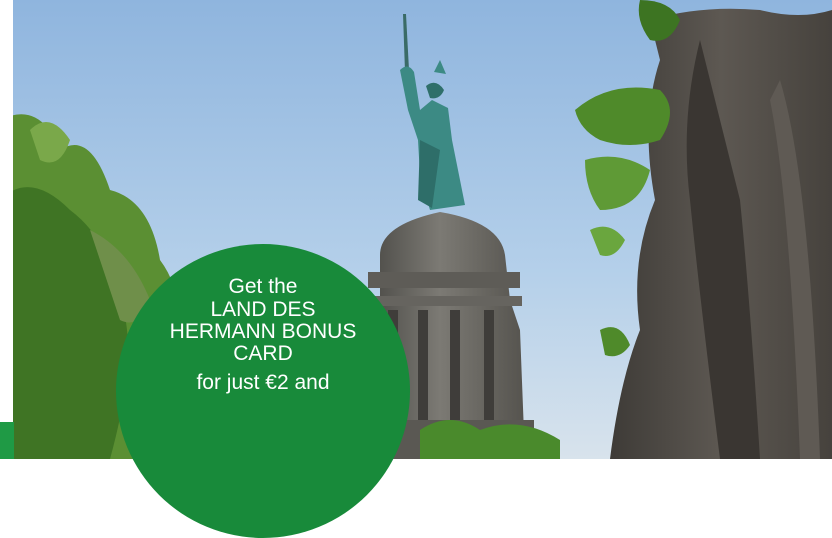 The image size is (832, 538). What do you see at coordinates (263, 309) in the screenshot?
I see `badge-line-land-des: LAND DES` at bounding box center [263, 309].